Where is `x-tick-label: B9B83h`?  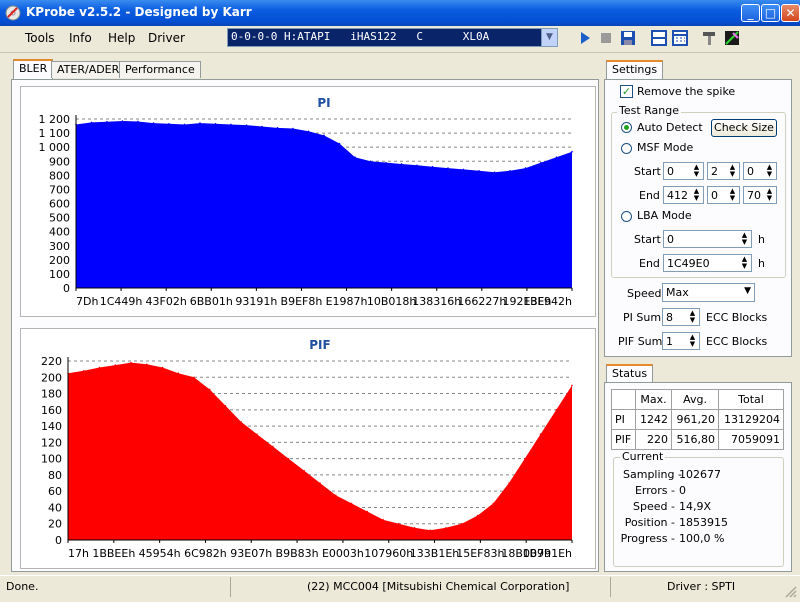
x-tick-label: B9B83h is located at coordinates (297, 553).